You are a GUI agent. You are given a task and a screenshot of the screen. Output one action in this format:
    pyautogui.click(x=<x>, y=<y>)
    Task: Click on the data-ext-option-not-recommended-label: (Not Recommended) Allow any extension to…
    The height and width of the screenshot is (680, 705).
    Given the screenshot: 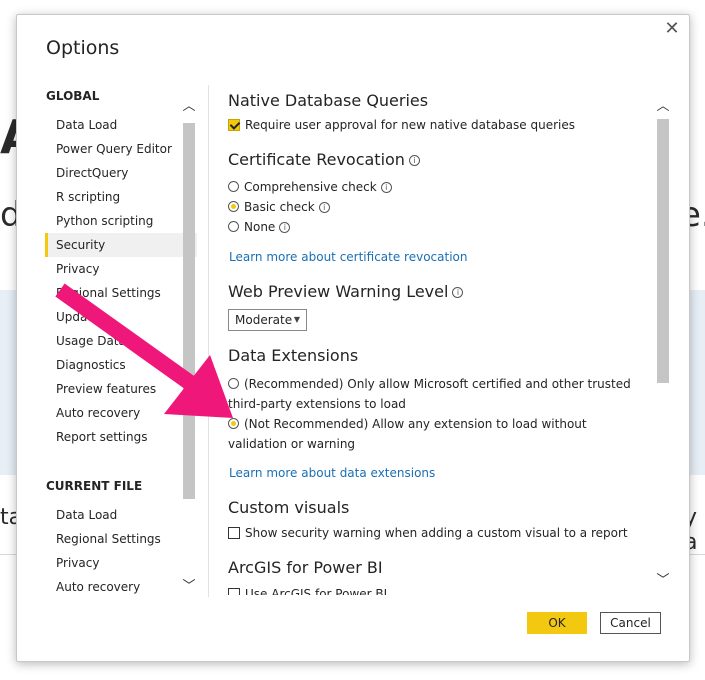 What is the action you would take?
    pyautogui.click(x=407, y=434)
    